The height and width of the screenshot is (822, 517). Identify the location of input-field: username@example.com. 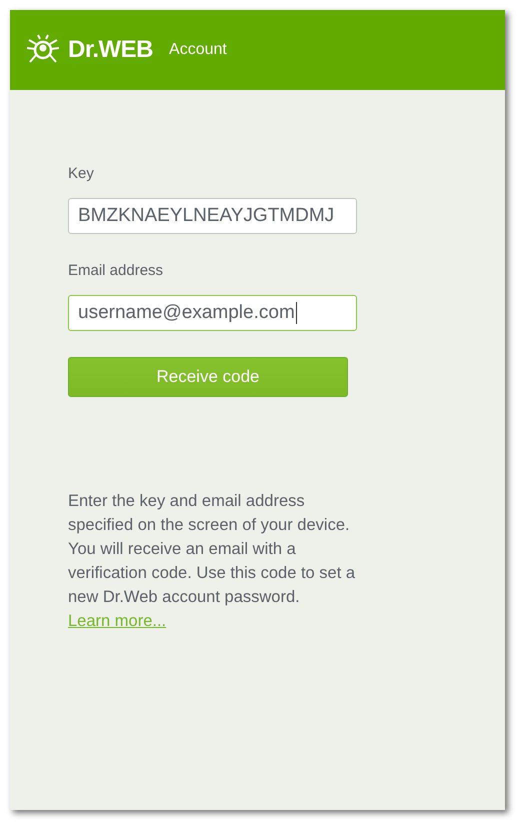
(212, 313).